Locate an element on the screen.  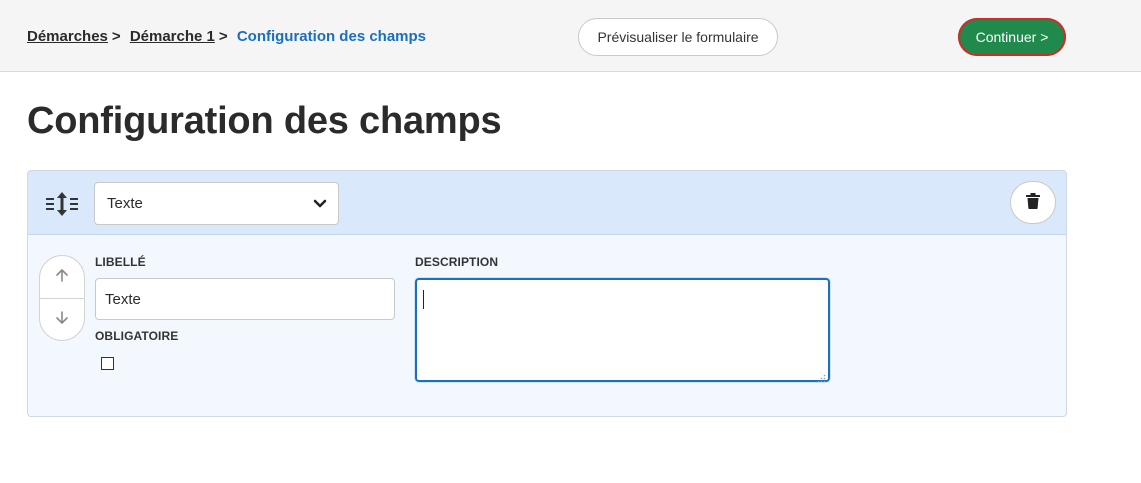
description-label: DESCRIPTION is located at coordinates (457, 262).